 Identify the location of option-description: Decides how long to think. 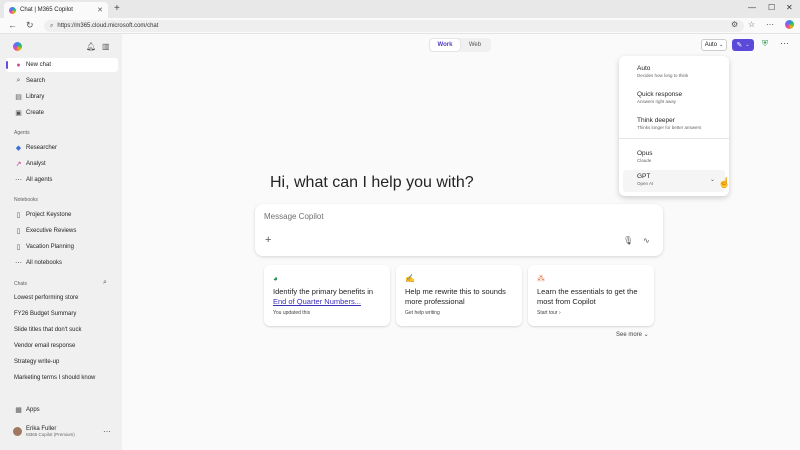
(663, 75).